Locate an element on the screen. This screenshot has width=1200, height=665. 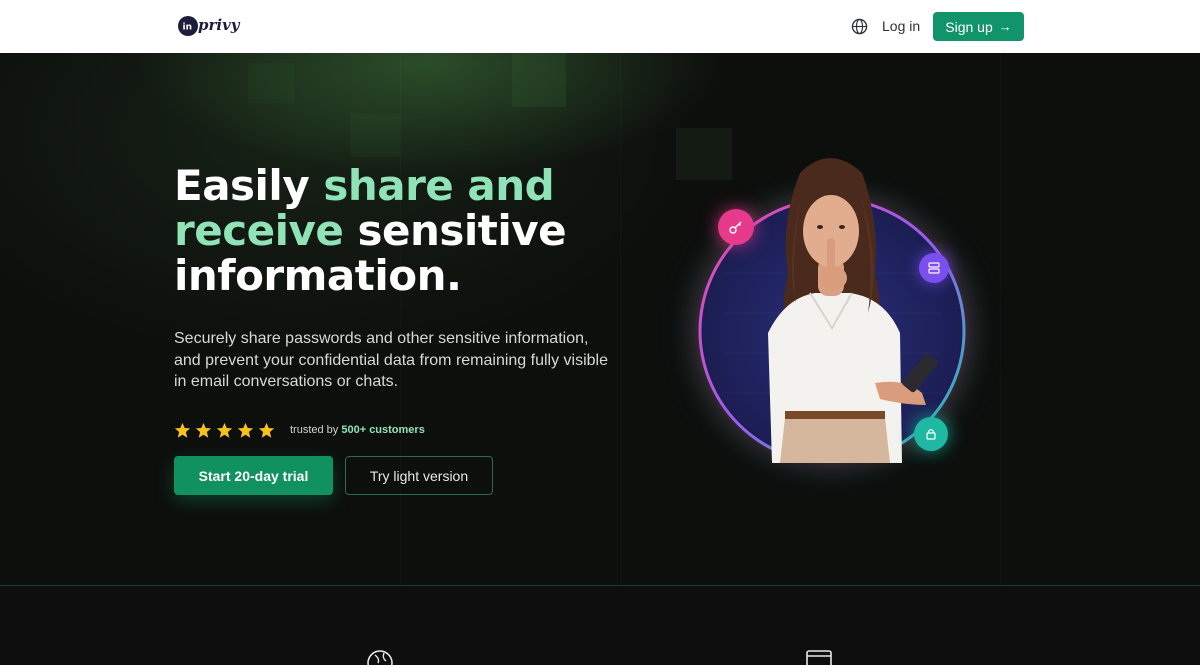
trusted-by-text: trusted by 500+ customers is located at coordinates (357, 430).